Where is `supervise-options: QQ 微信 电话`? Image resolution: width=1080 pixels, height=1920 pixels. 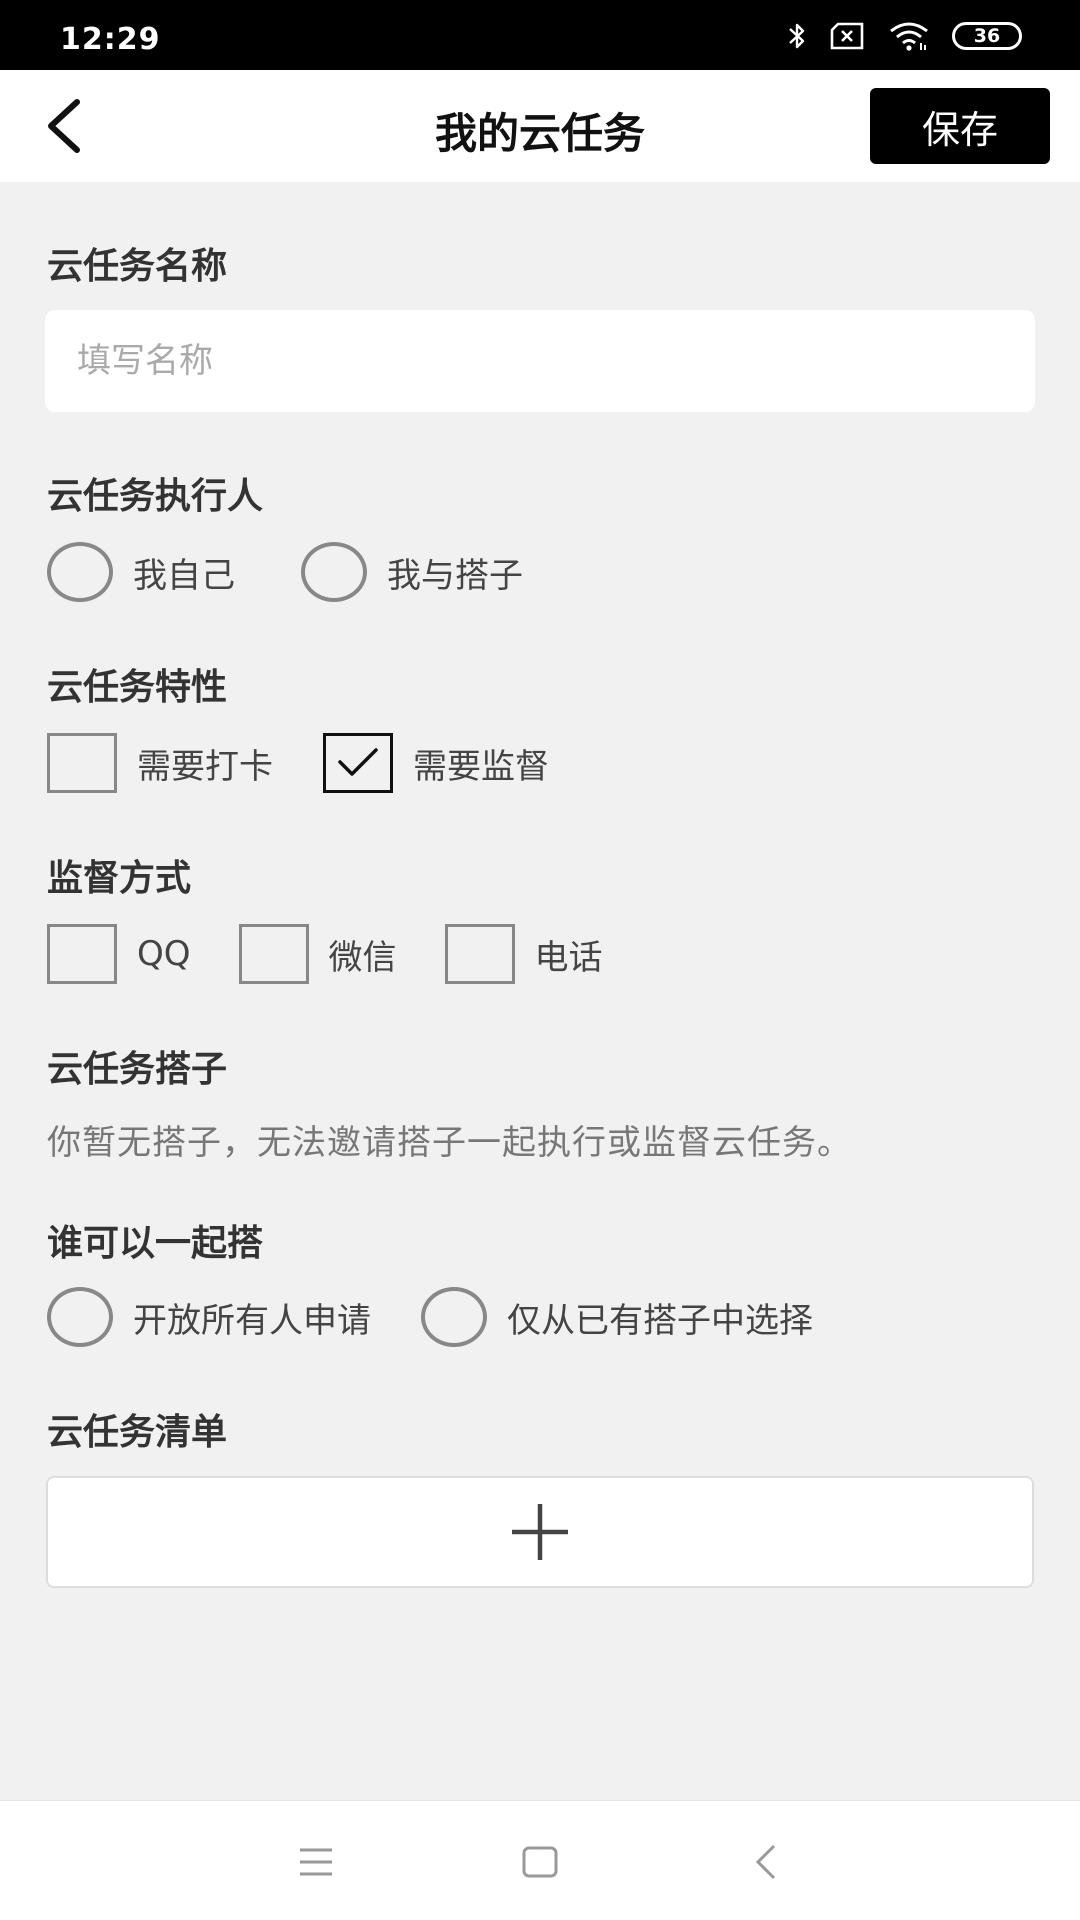 supervise-options: QQ 微信 电话 is located at coordinates (325, 954).